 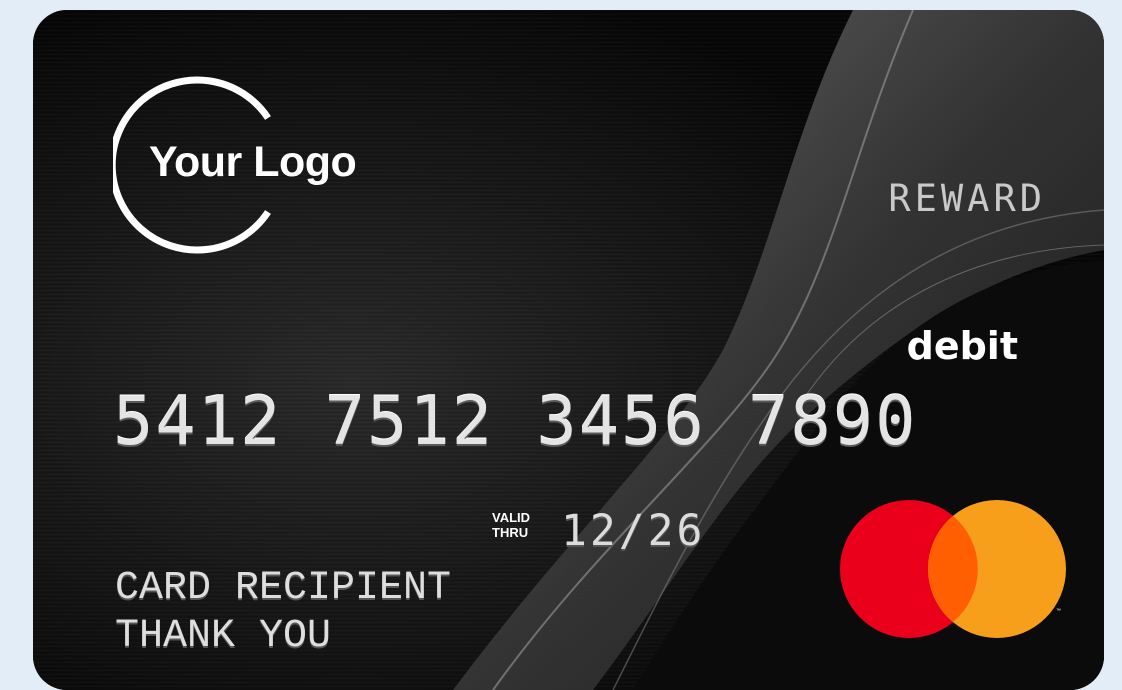 I want to click on valid-thru-label: VALID THRU, so click(x=517, y=525).